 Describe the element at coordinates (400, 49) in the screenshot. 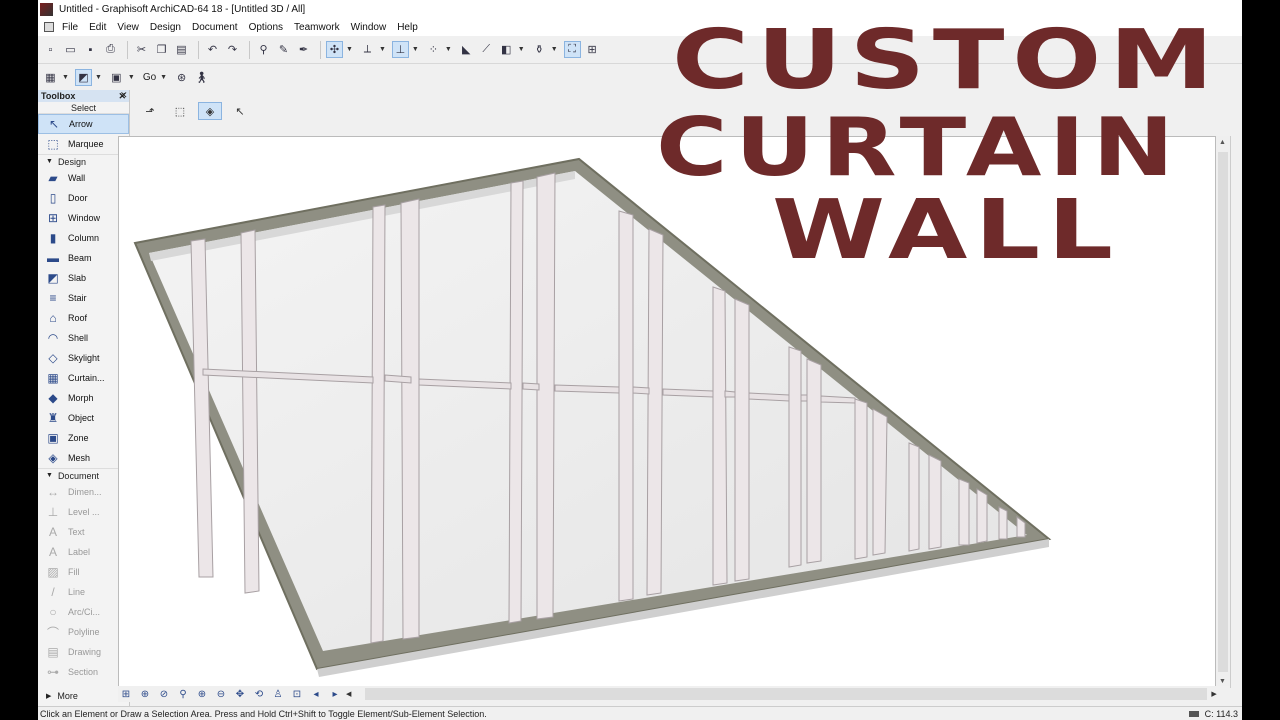

I see `gravity-icon: ⊥` at that location.